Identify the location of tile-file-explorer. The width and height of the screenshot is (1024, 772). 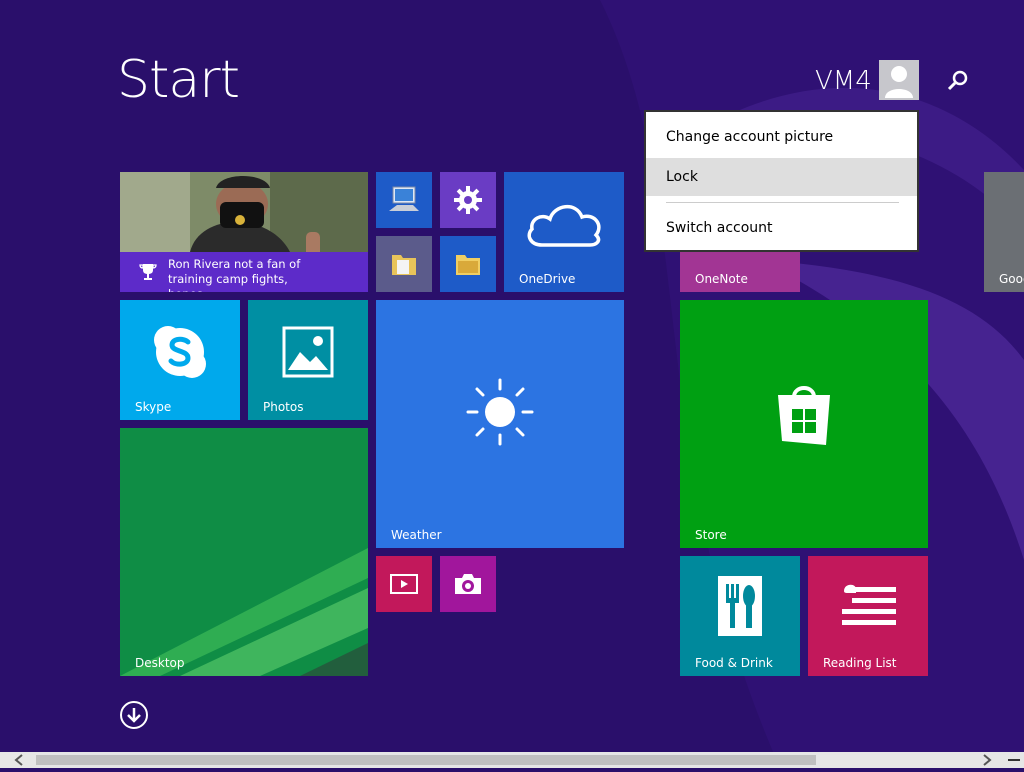
(468, 264).